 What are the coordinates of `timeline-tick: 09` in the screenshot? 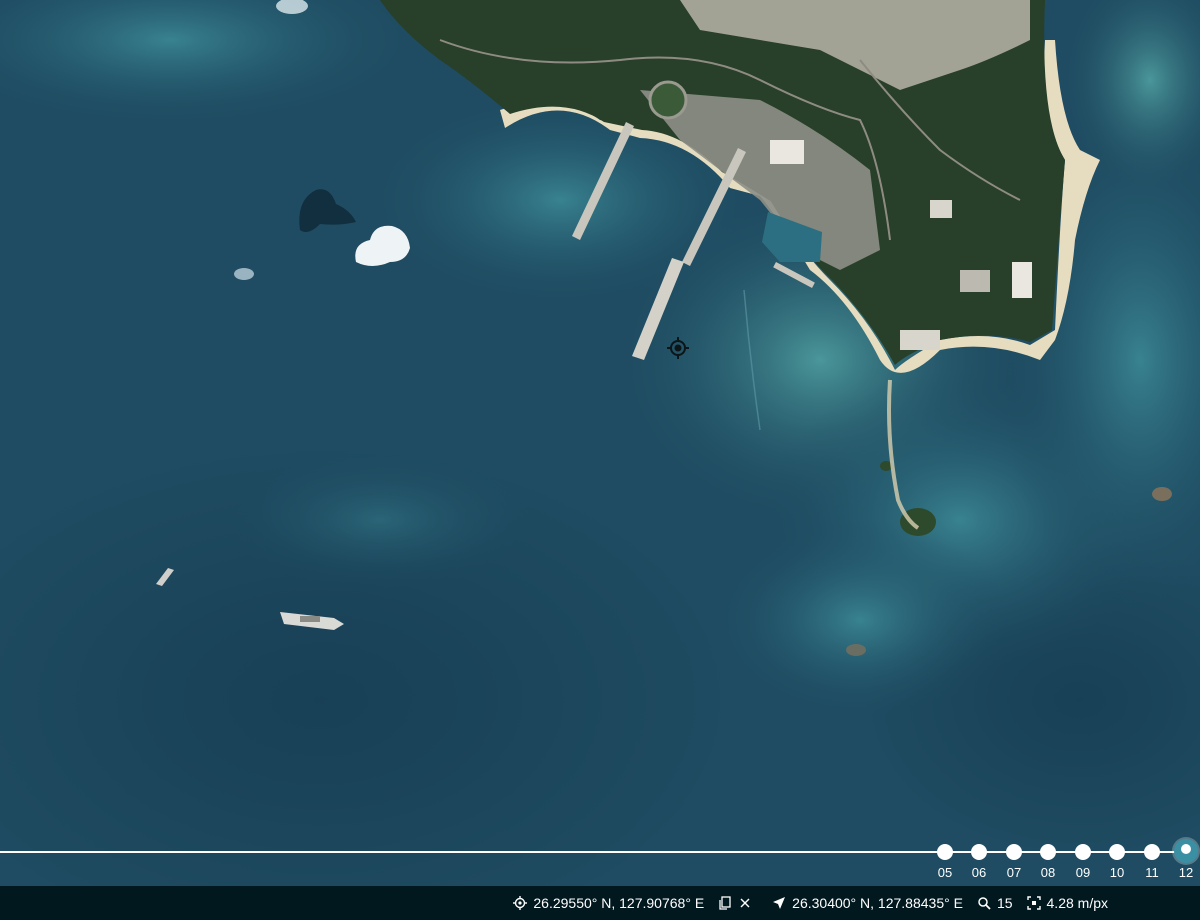 It's located at (1083, 865).